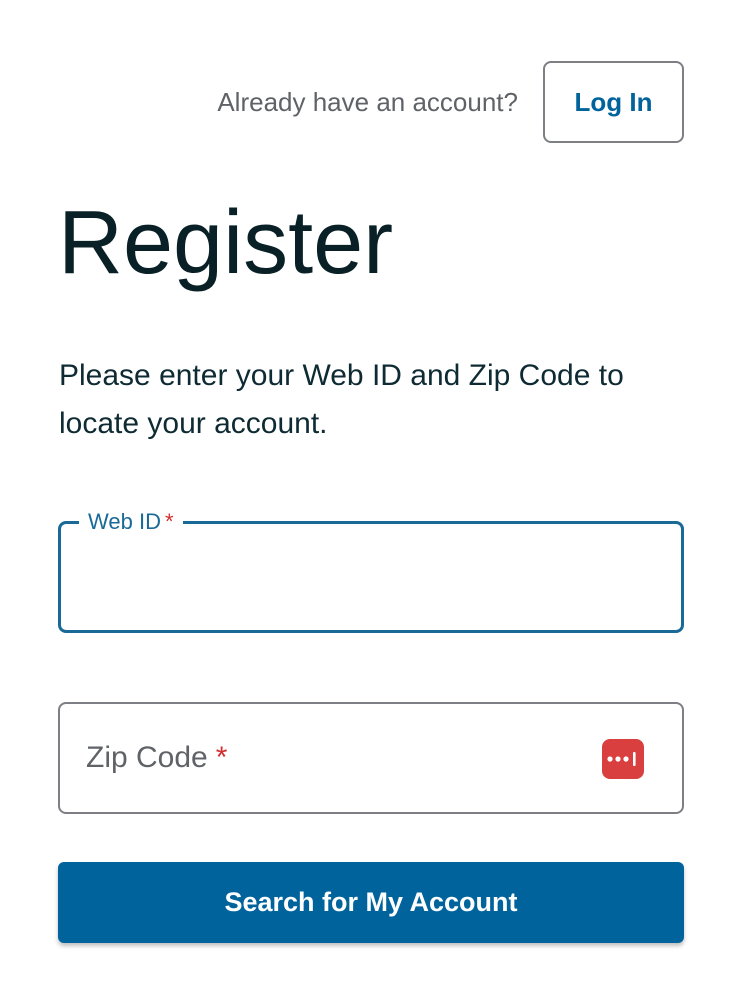 This screenshot has width=739, height=988. I want to click on login-button: Log In, so click(613, 102).